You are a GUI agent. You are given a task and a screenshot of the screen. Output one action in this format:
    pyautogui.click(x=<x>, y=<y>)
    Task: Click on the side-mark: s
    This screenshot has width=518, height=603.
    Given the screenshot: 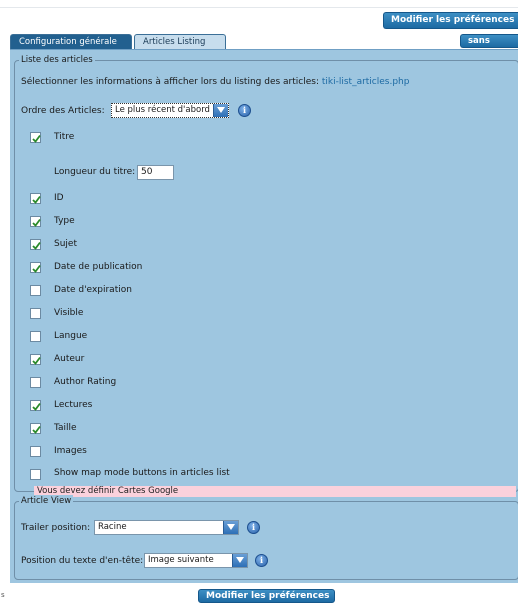 What is the action you would take?
    pyautogui.click(x=3, y=595)
    